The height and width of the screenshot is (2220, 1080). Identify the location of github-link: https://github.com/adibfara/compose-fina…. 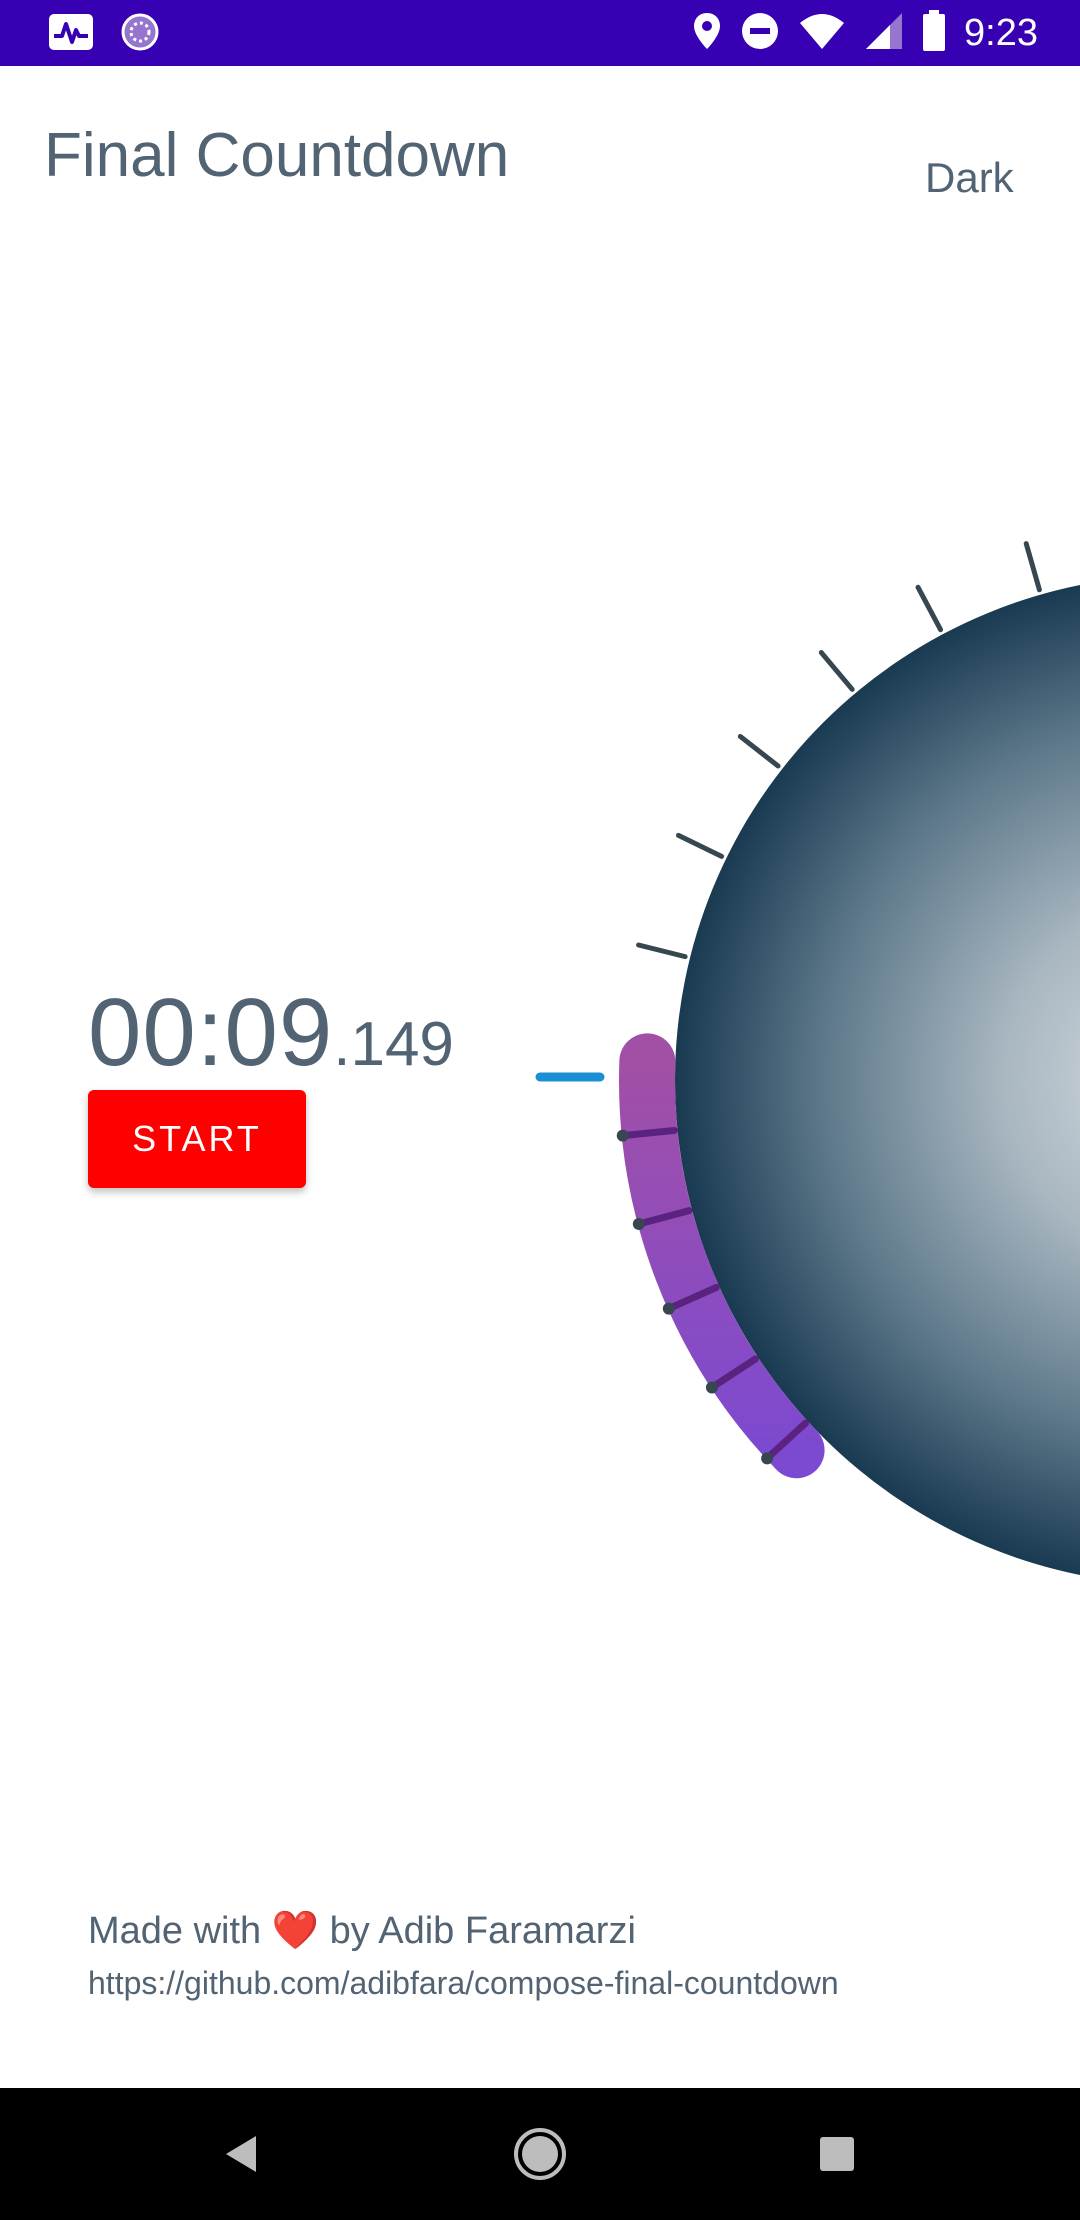
(463, 1983).